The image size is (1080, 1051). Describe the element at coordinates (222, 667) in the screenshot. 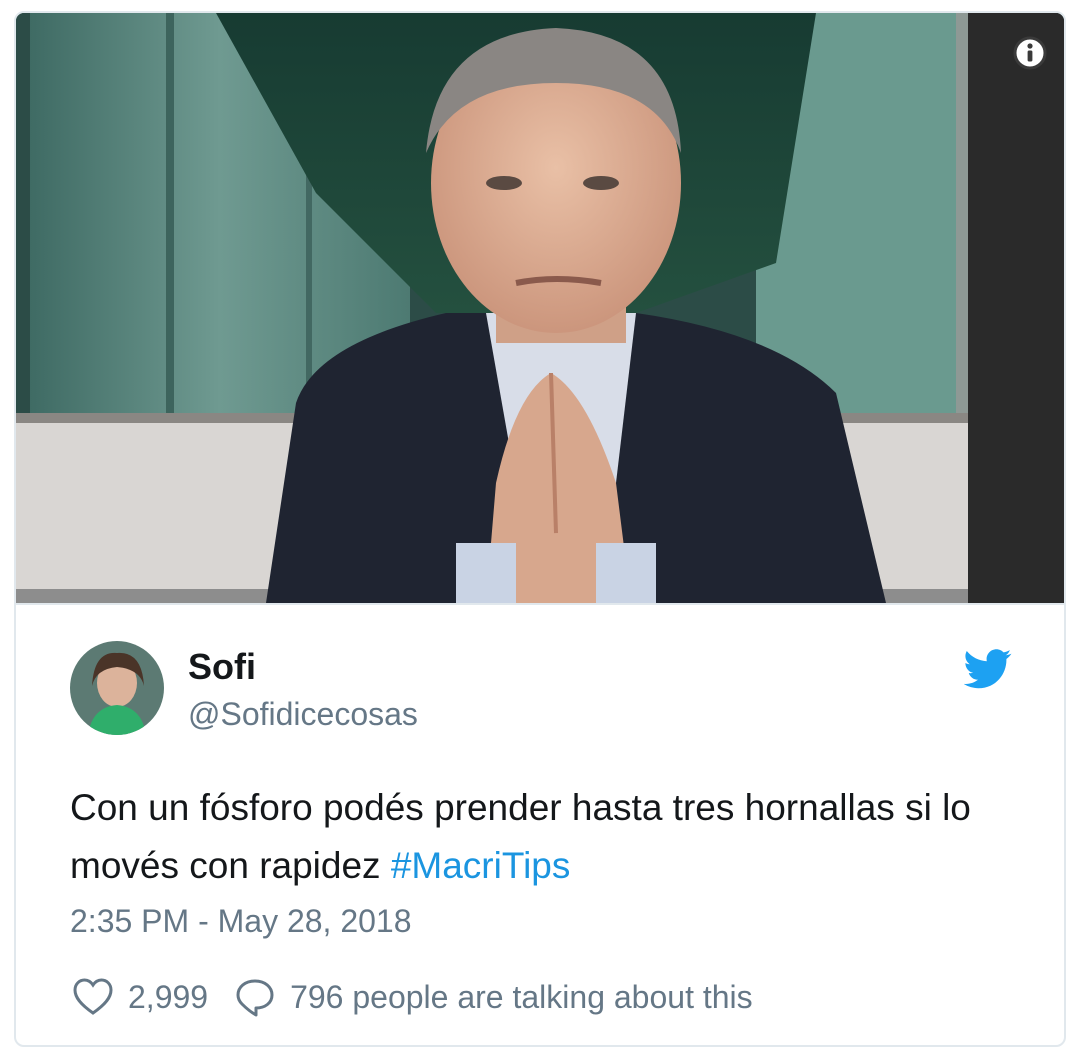

I see `author-name: Sofi` at that location.